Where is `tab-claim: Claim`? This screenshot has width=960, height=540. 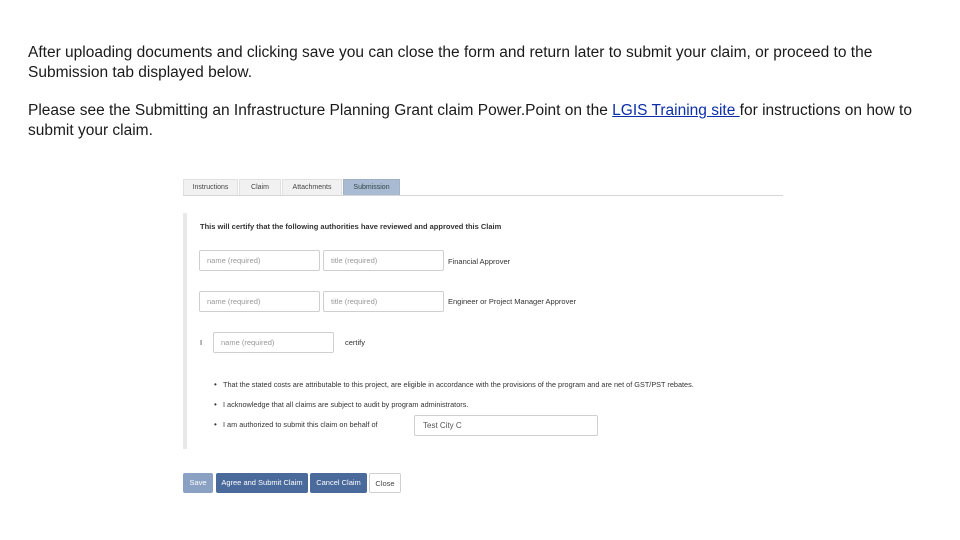 tab-claim: Claim is located at coordinates (260, 187).